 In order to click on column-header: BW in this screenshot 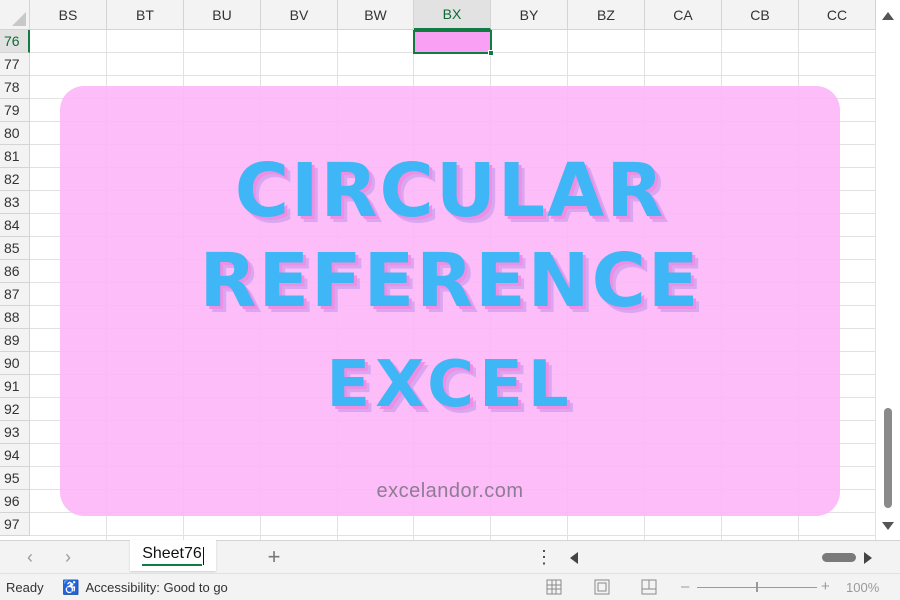, I will do `click(376, 15)`.